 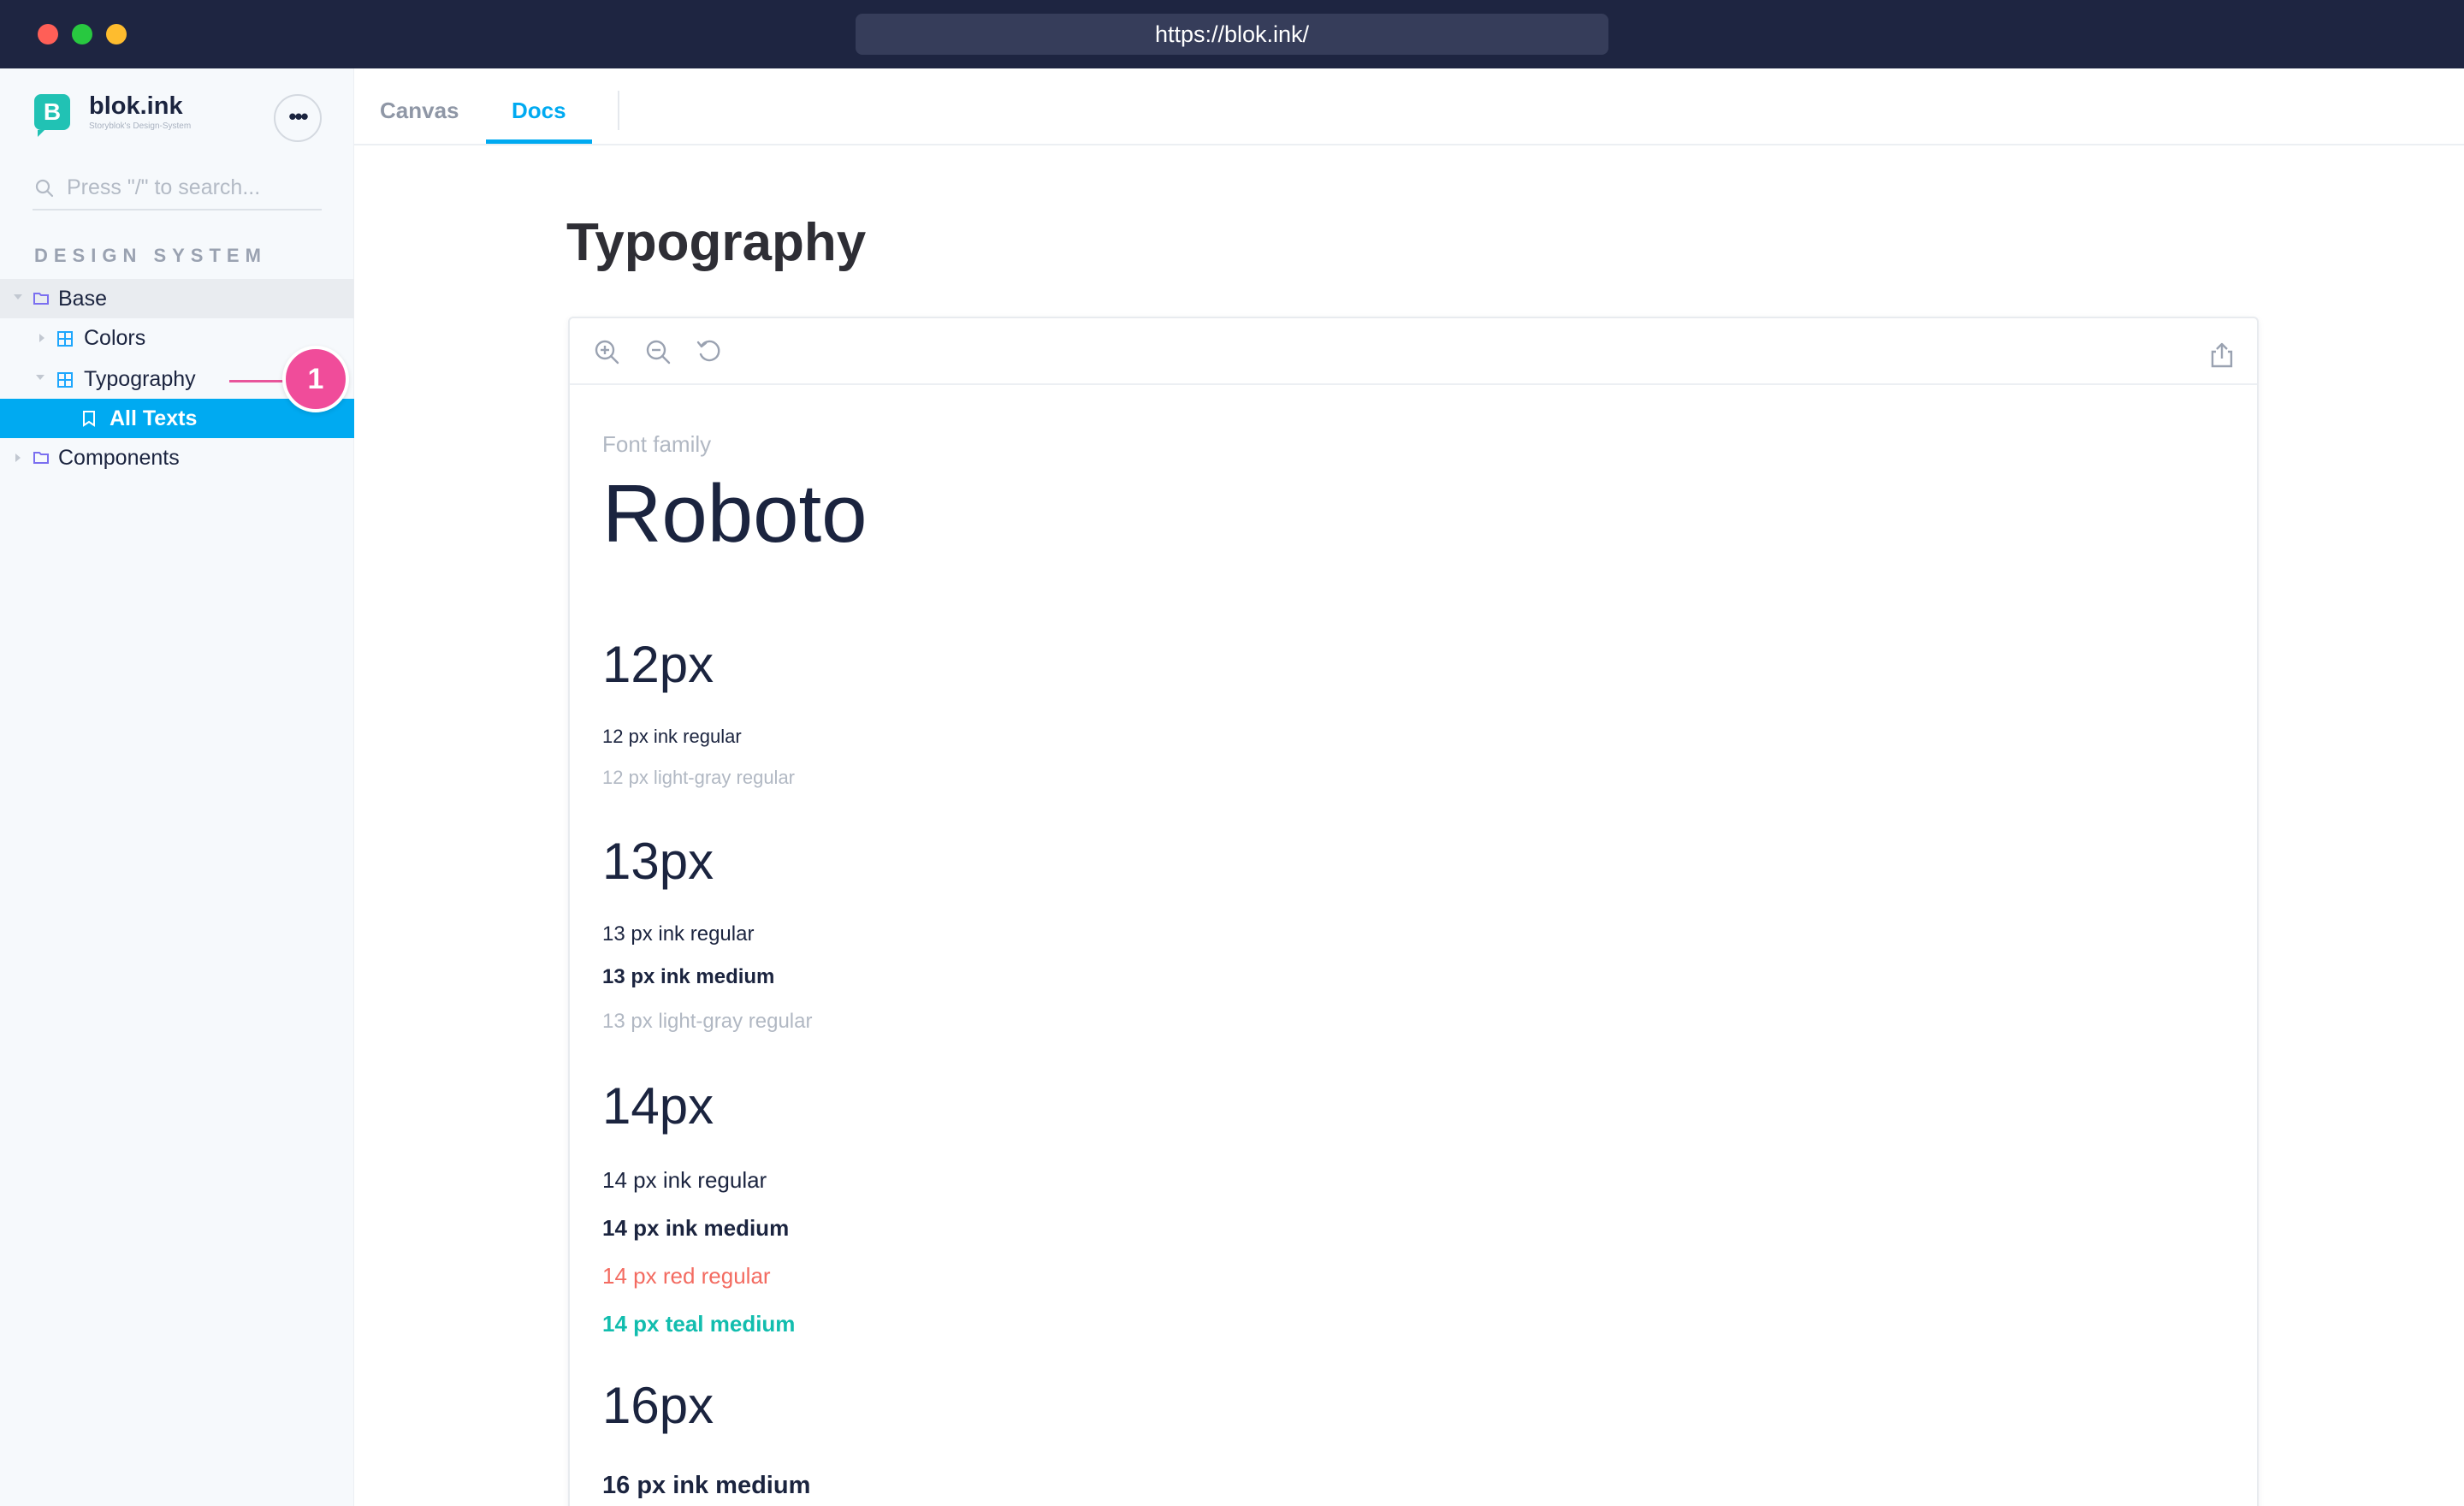 What do you see at coordinates (618, 111) in the screenshot?
I see `tab-divider` at bounding box center [618, 111].